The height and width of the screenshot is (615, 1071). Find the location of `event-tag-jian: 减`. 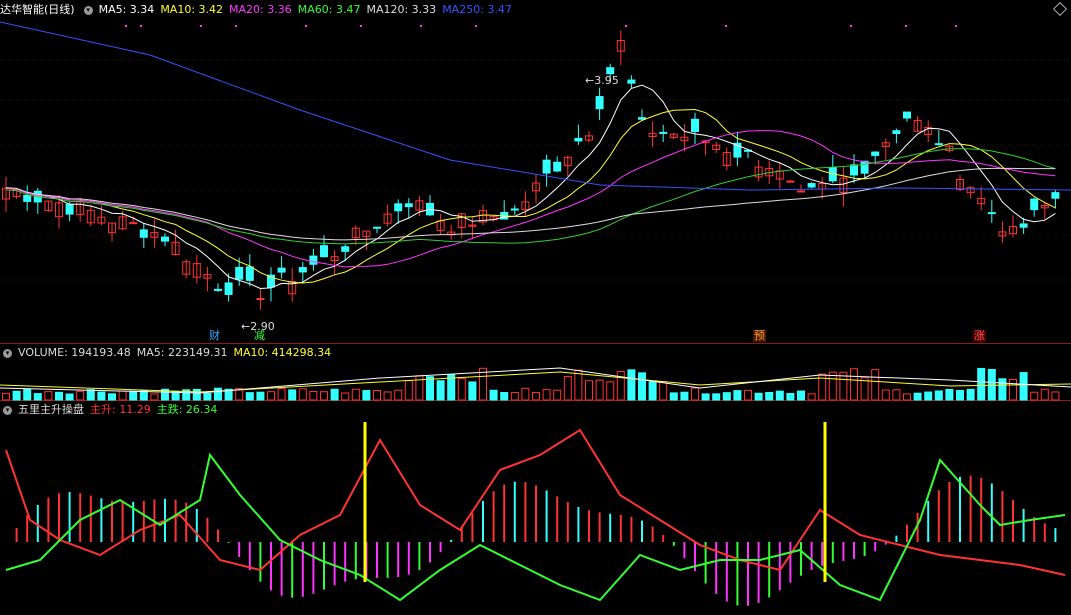

event-tag-jian: 减 is located at coordinates (259, 336).